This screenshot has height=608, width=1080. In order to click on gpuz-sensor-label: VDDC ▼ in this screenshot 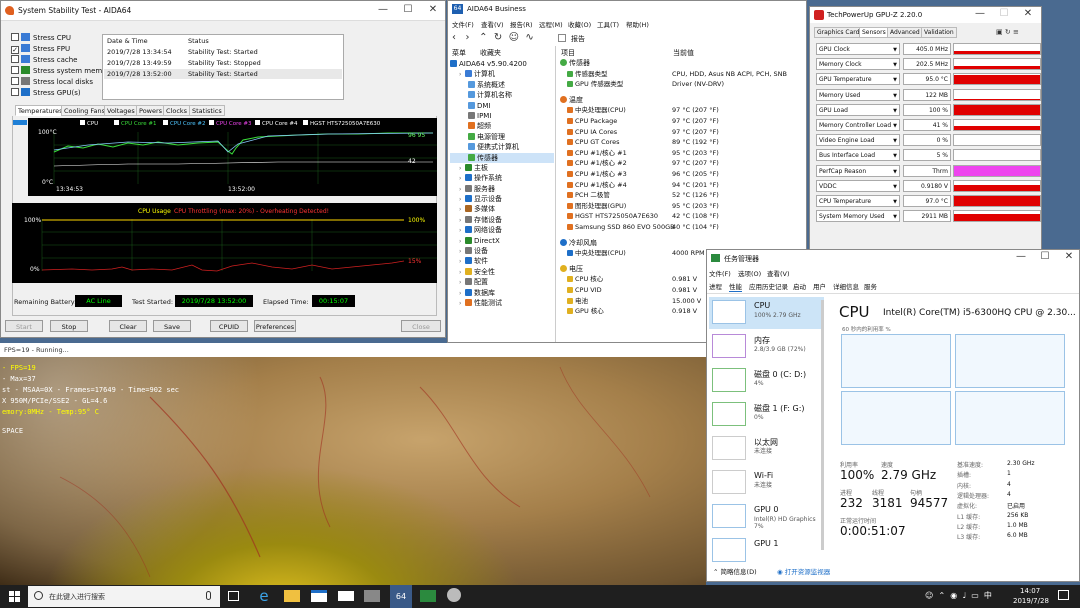, I will do `click(858, 185)`.